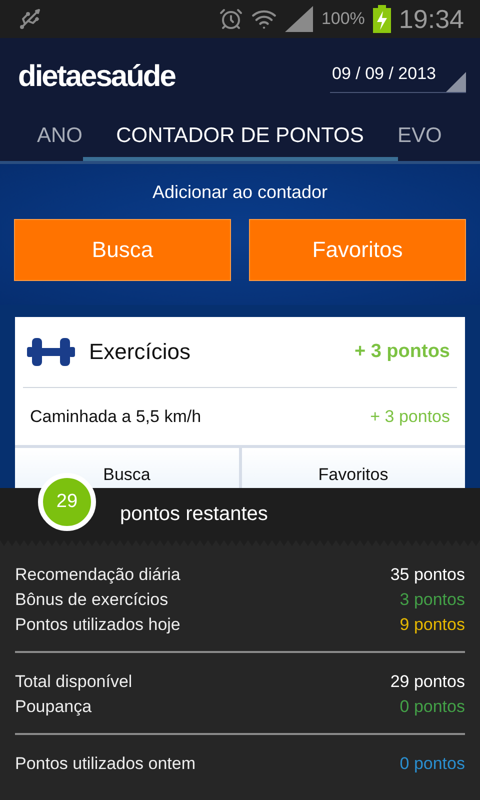  Describe the element at coordinates (299, 19) in the screenshot. I see `signal-icon` at that location.